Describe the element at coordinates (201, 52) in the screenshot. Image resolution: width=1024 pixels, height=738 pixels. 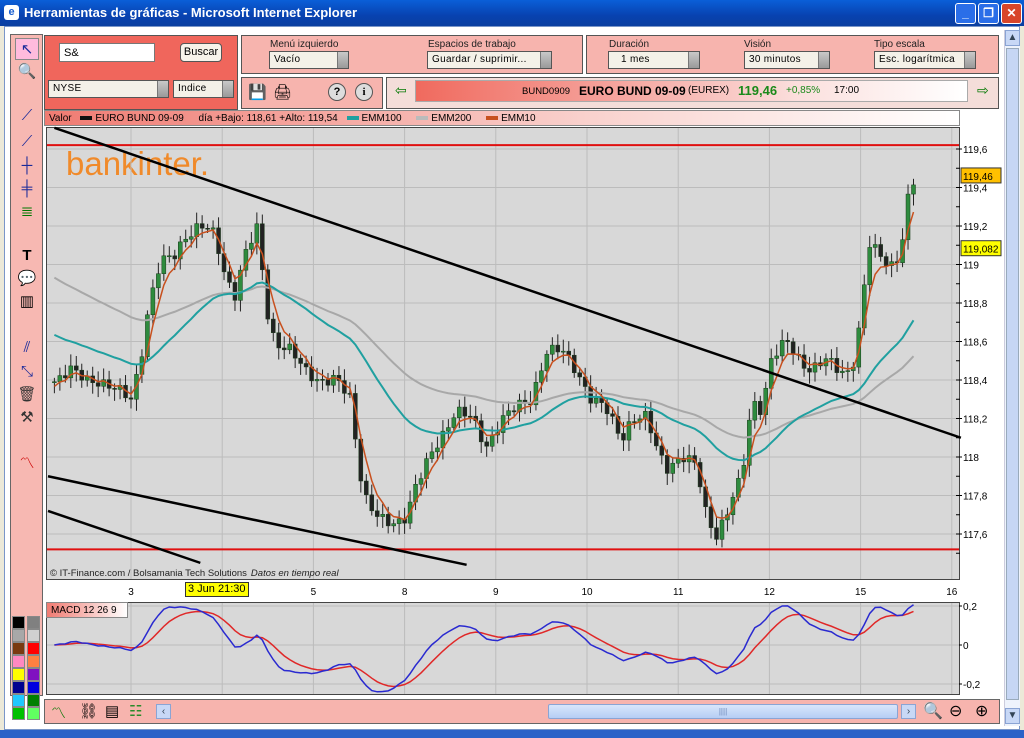
I see `search-button: Buscar` at that location.